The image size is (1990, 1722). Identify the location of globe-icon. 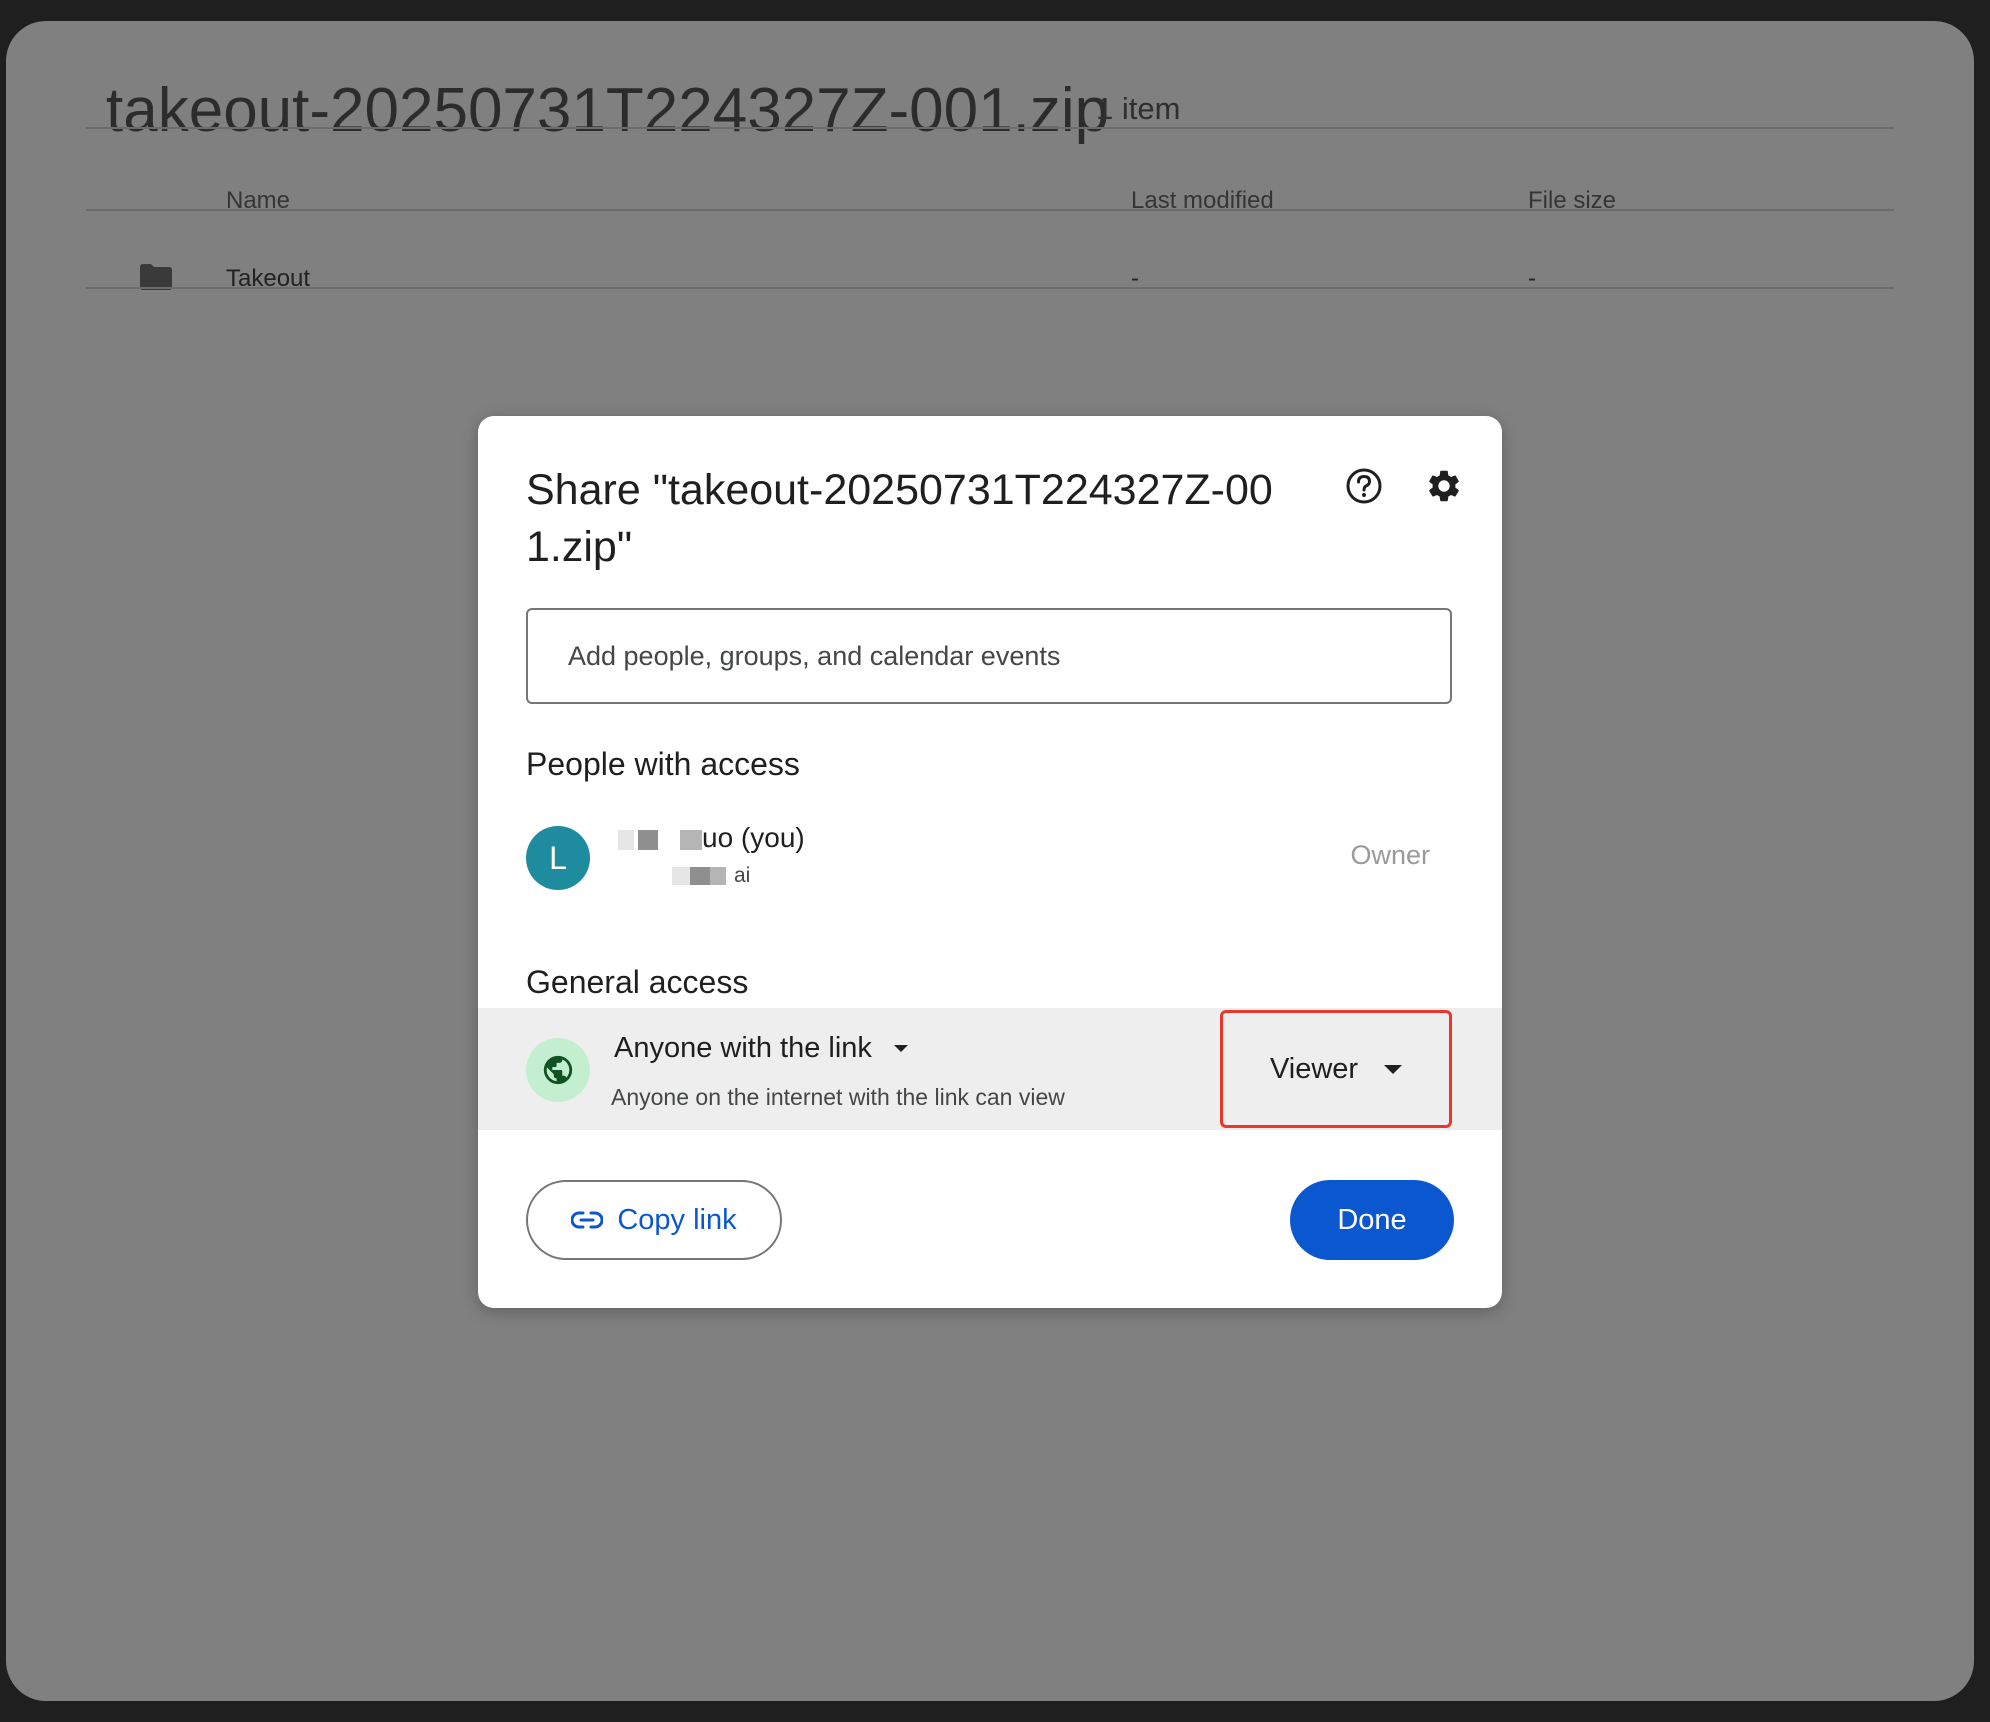
(558, 1070).